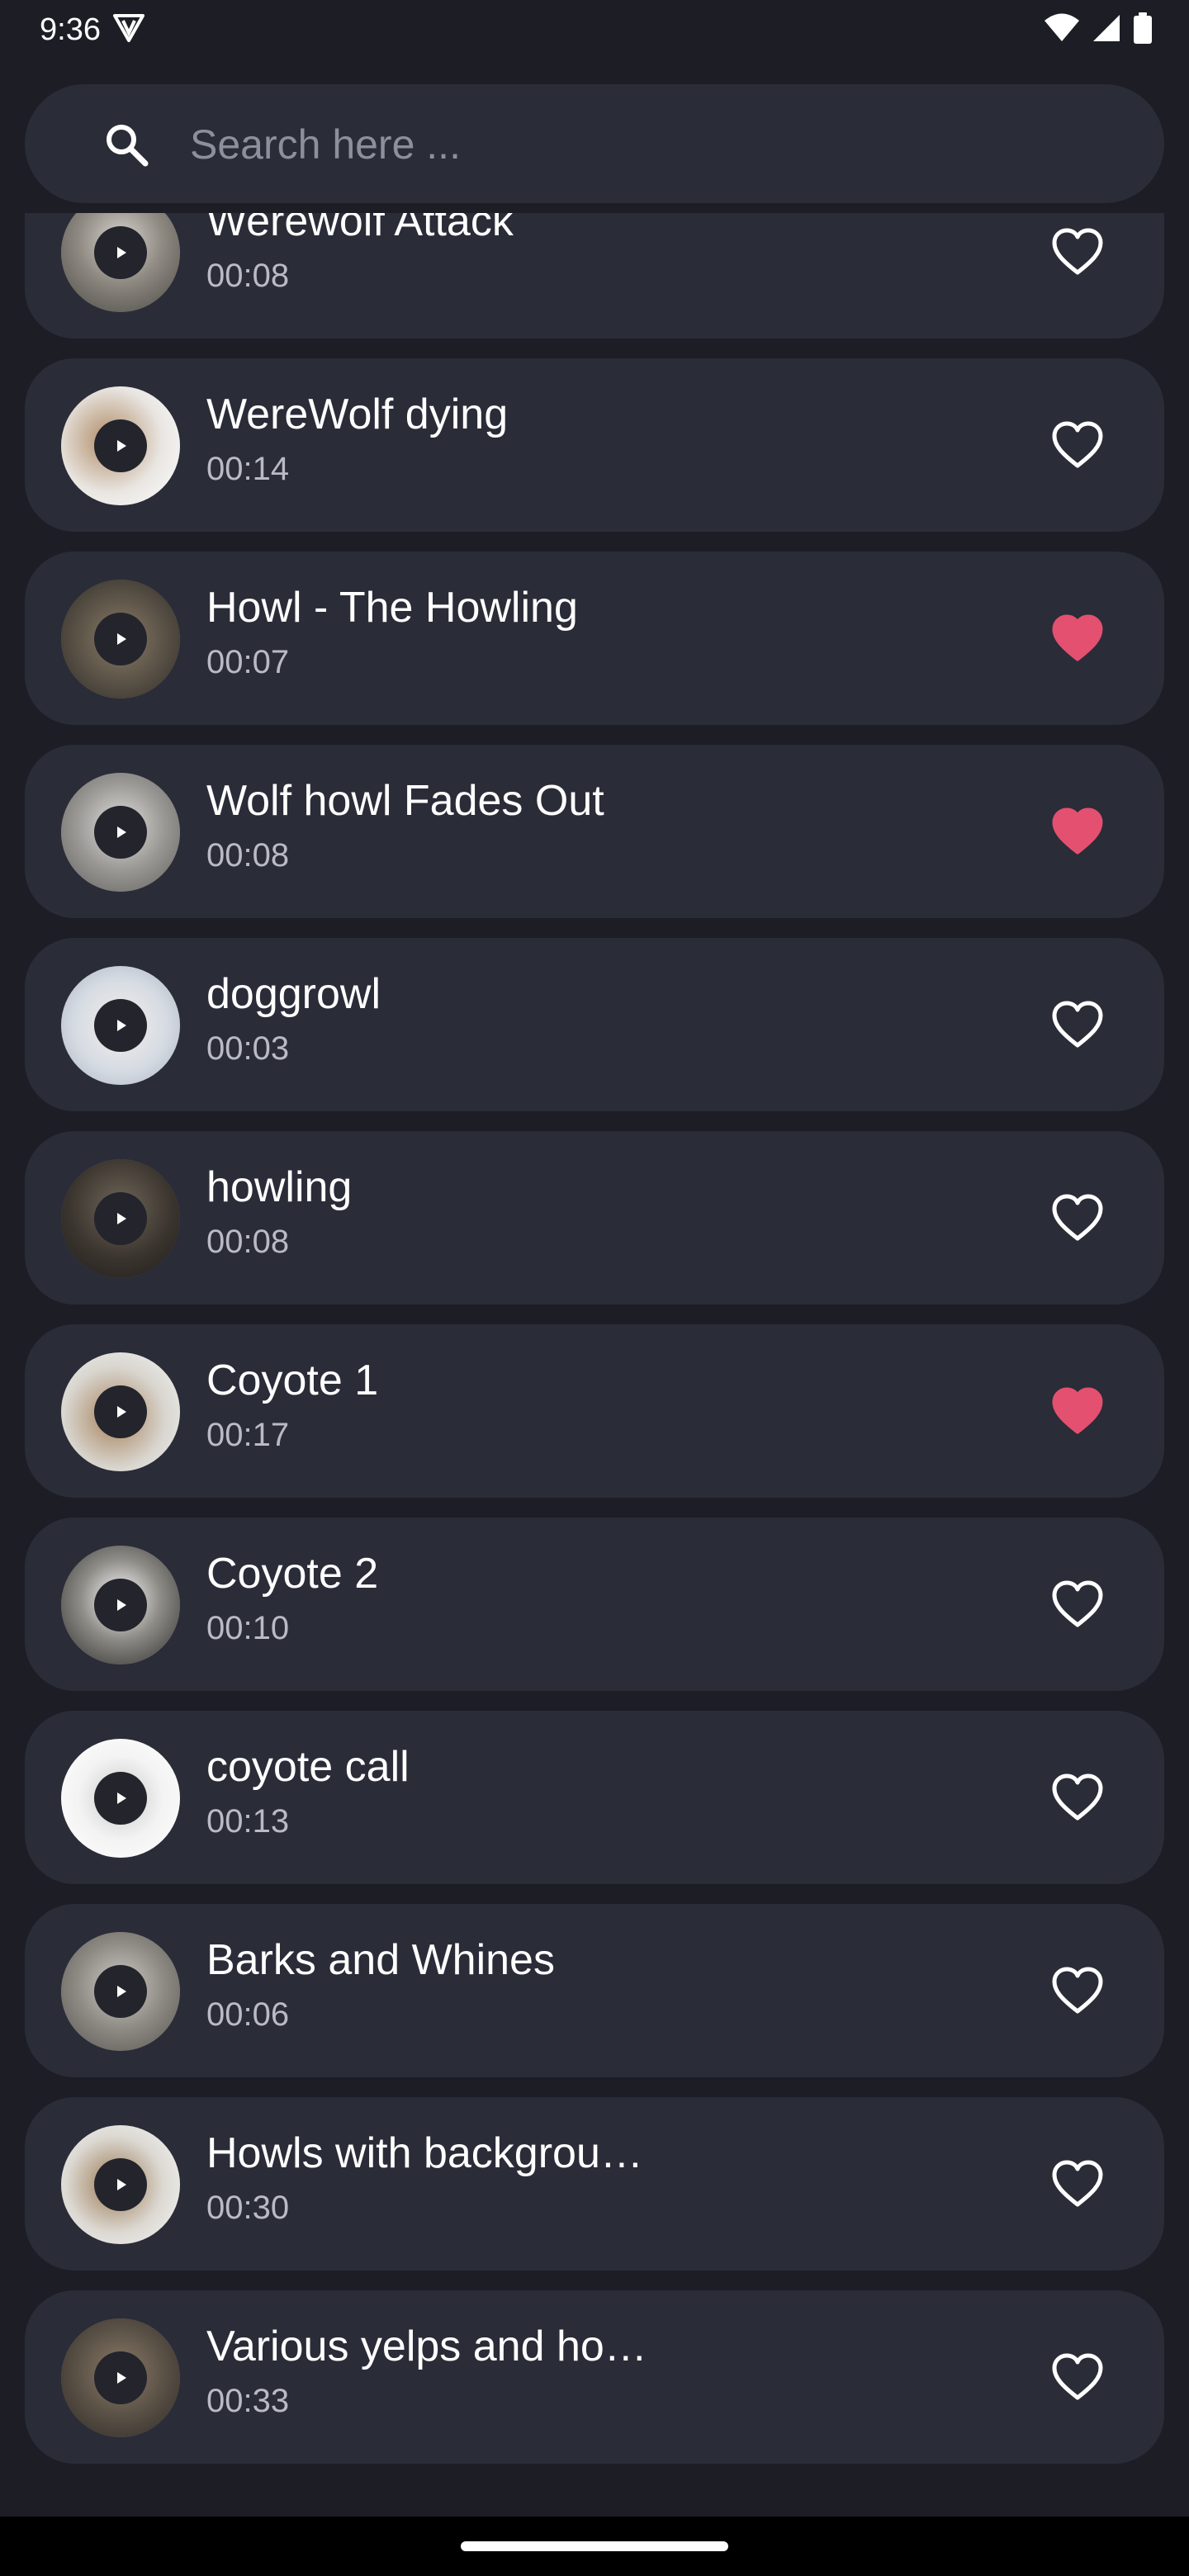 The height and width of the screenshot is (2576, 1189). I want to click on list-item: Howl - The Howling 00:07, so click(594, 638).